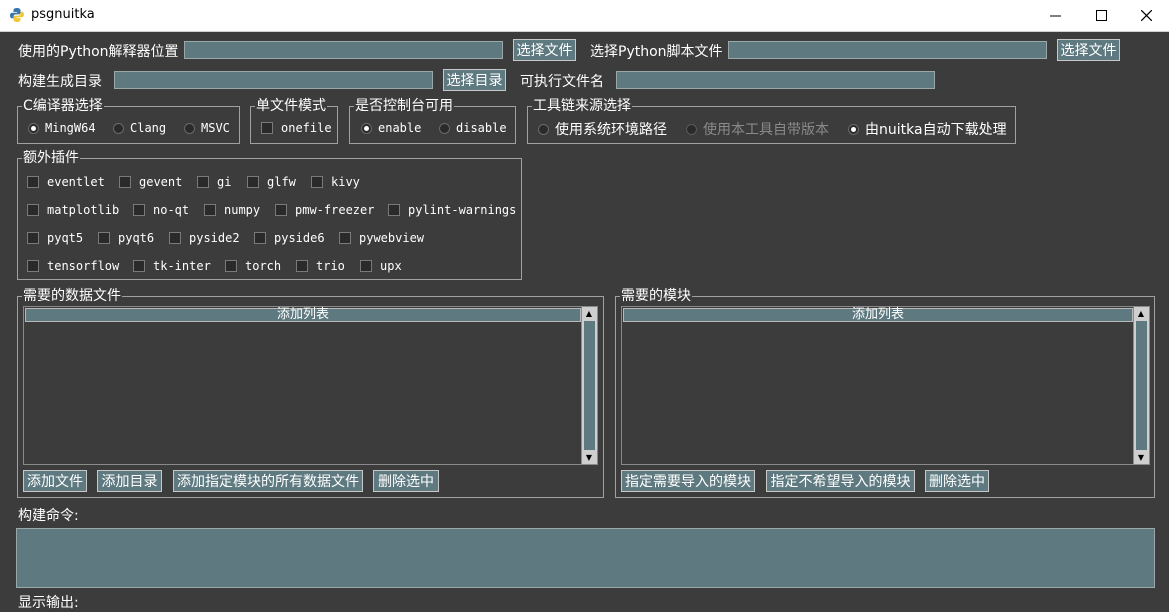 This screenshot has width=1169, height=612. Describe the element at coordinates (320, 266) in the screenshot. I see `plugin-checkbox-trio: trio` at that location.